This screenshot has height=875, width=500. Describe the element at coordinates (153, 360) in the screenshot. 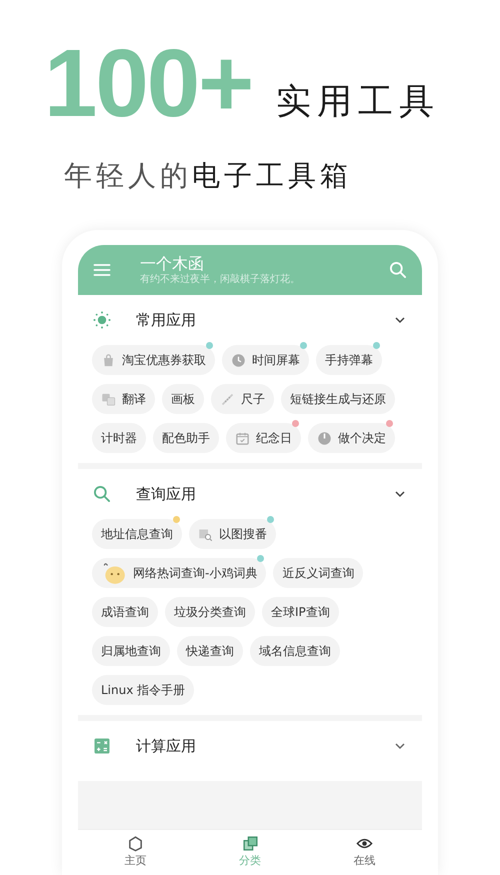

I see `app-chip: 淘宝优惠券获取` at that location.